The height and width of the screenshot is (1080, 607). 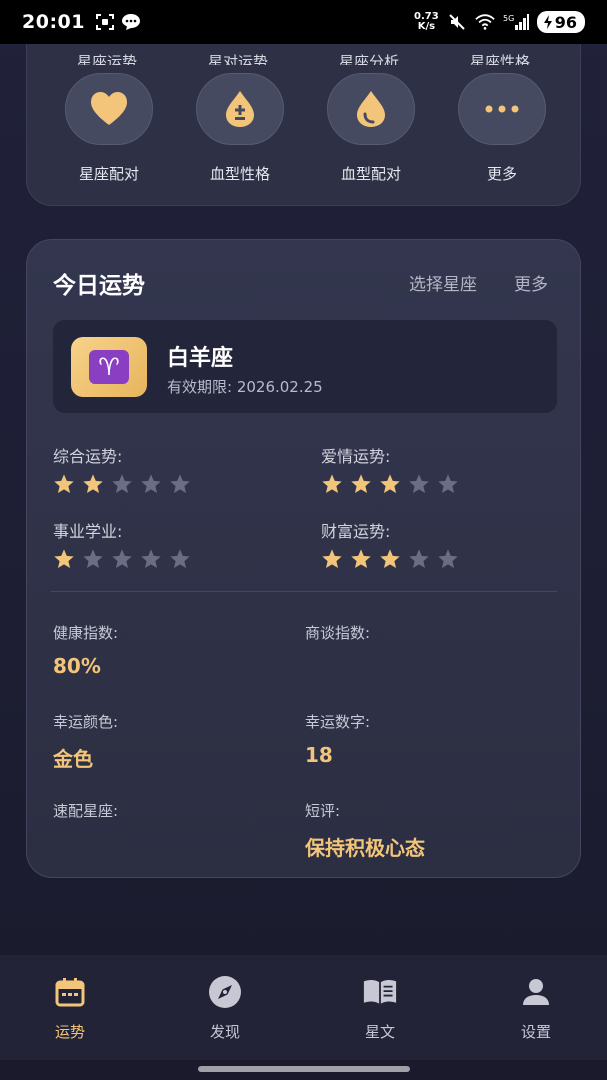 I want to click on category-blood-personality: 血型性格, so click(x=240, y=128).